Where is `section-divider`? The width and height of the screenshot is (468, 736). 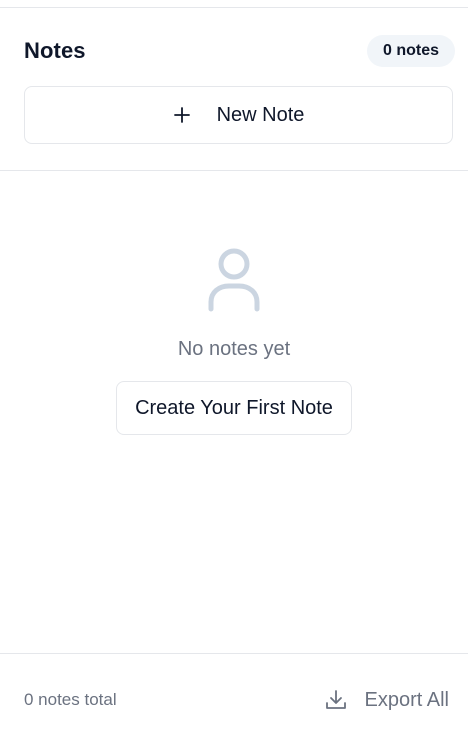 section-divider is located at coordinates (234, 170).